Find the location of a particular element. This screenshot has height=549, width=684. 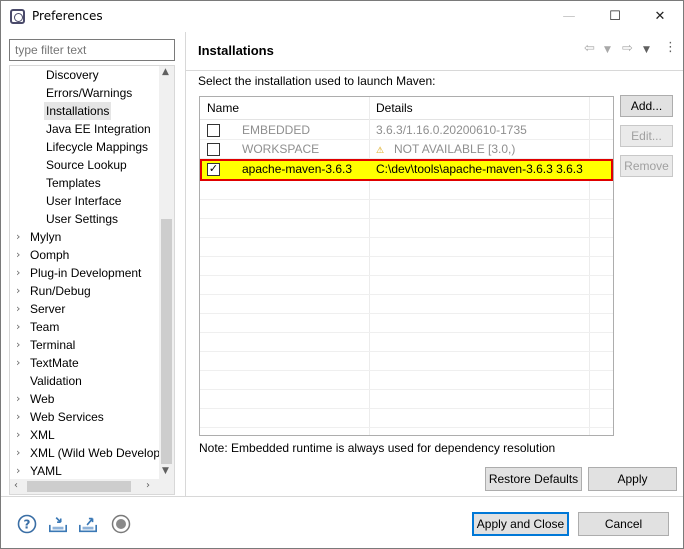

tree-item-yaml: YAML is located at coordinates (46, 471).